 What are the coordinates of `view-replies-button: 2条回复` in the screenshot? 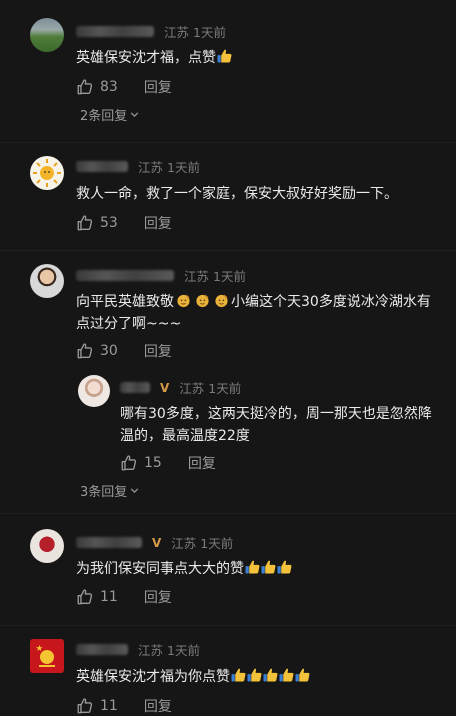 It's located at (110, 114).